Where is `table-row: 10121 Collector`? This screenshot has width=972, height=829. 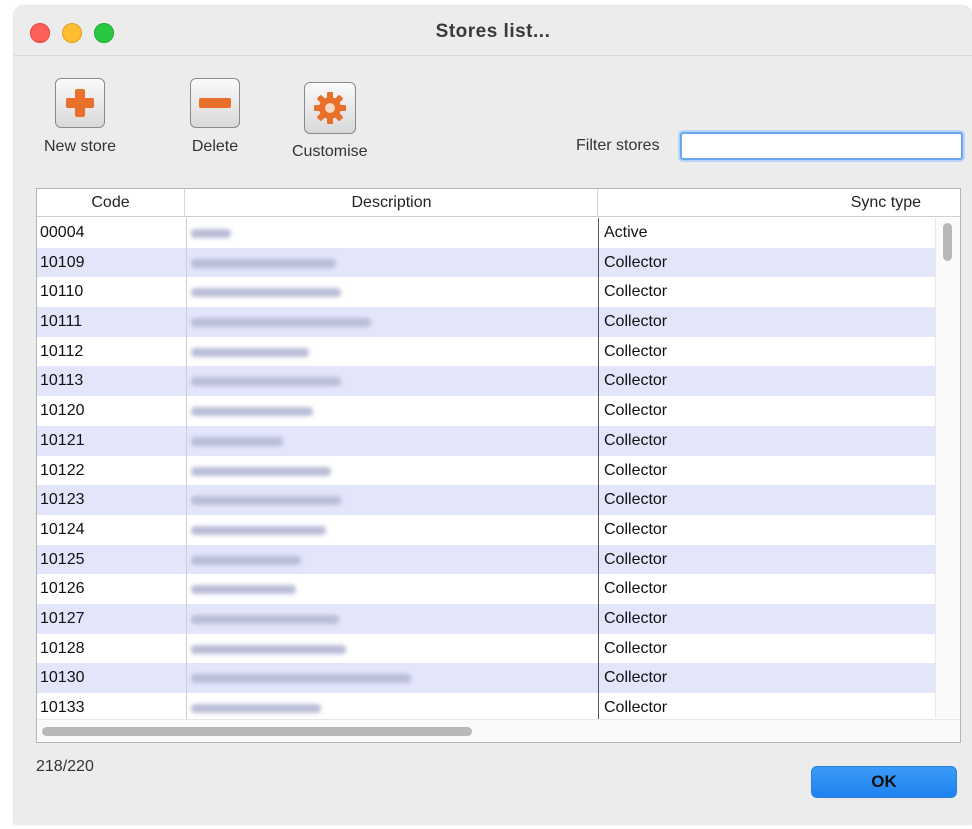 table-row: 10121 Collector is located at coordinates (486, 440).